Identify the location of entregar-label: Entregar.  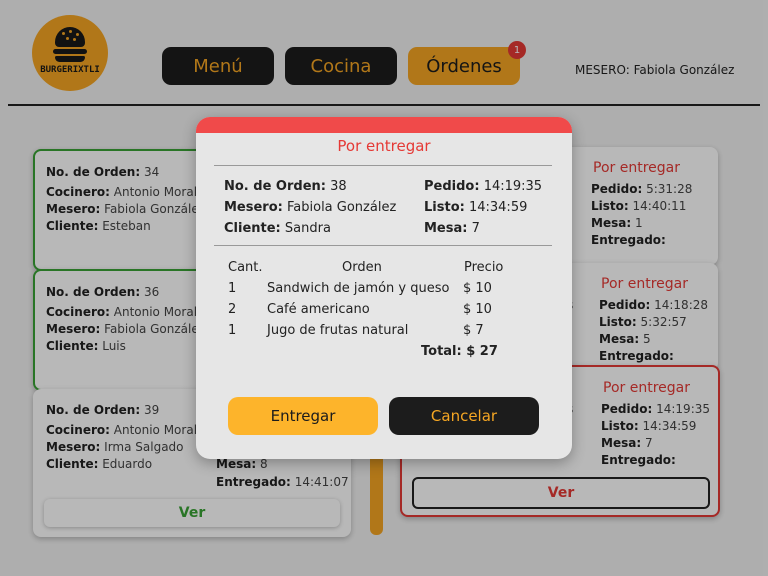
(303, 416).